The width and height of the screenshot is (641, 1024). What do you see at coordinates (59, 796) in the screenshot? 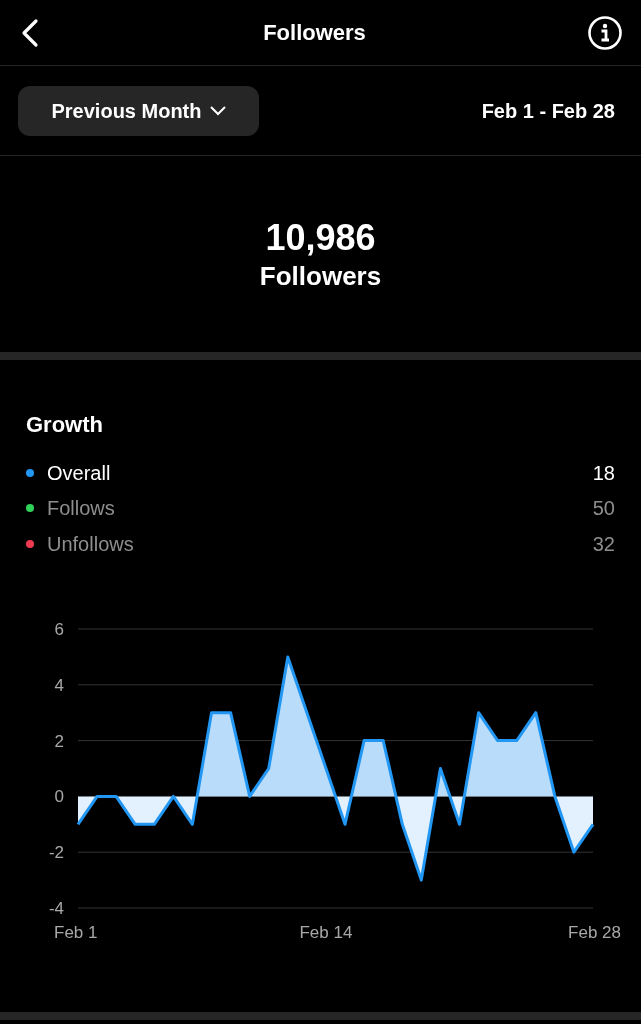
I see `y-axis-label: 0` at bounding box center [59, 796].